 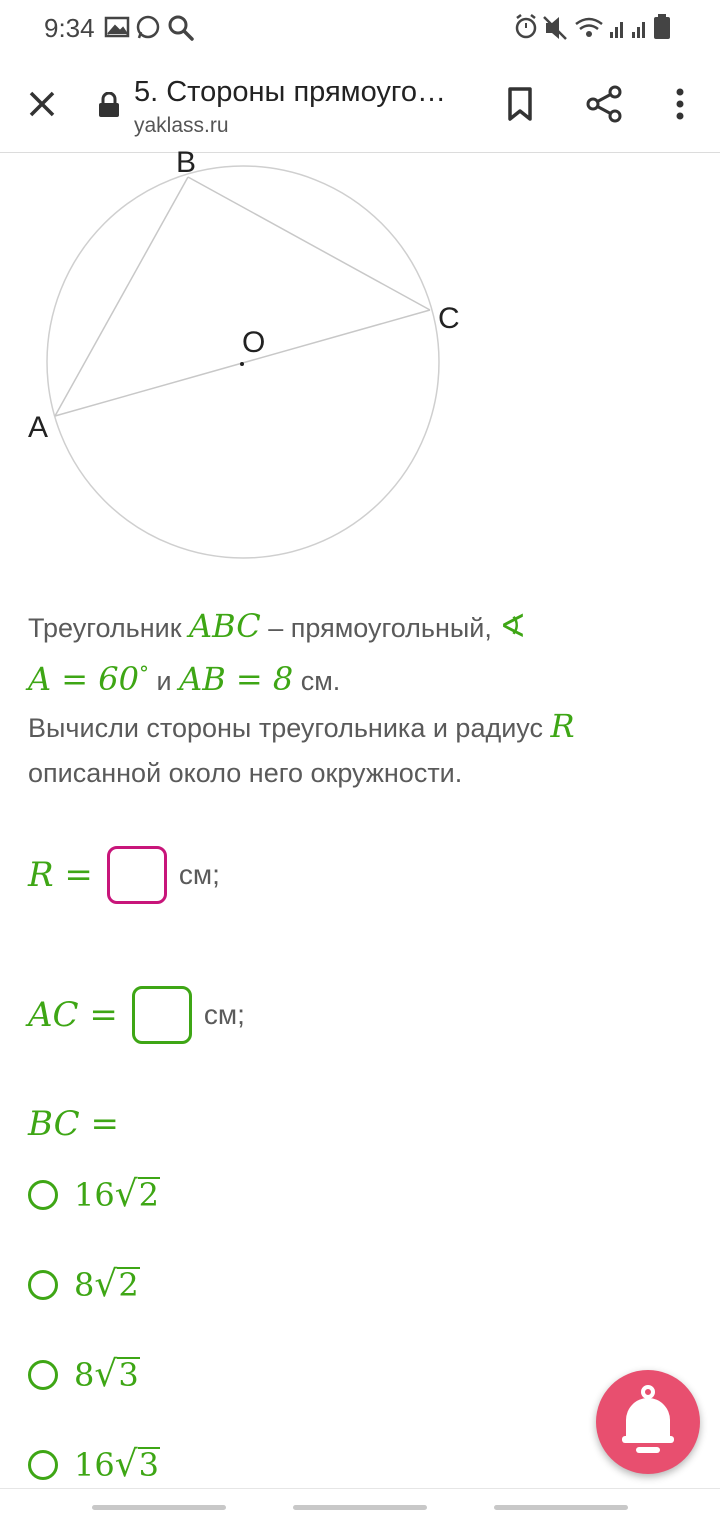 What do you see at coordinates (73, 1124) in the screenshot?
I see `bc-label: BC =` at bounding box center [73, 1124].